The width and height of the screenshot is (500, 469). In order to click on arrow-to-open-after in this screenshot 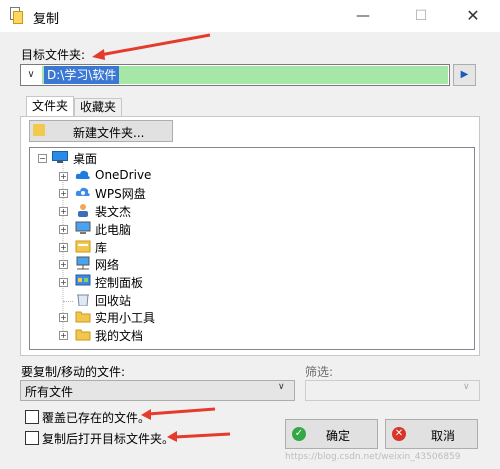, I will do `click(199, 436)`.